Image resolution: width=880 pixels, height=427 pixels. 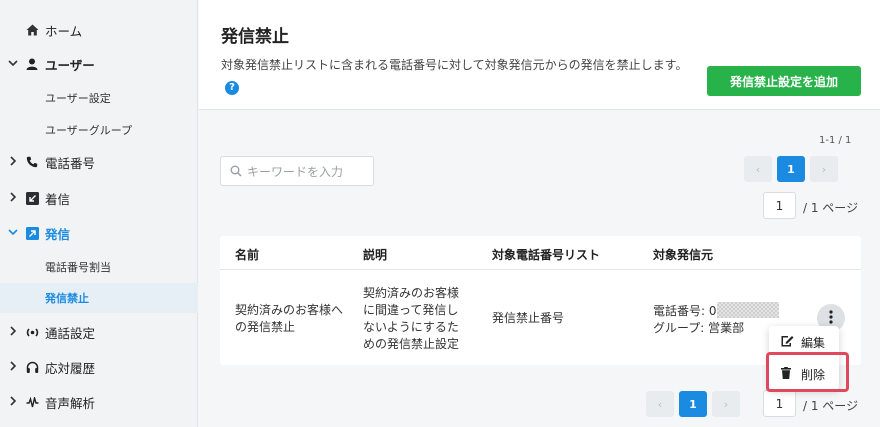 What do you see at coordinates (99, 162) in the screenshot?
I see `sidebar-item-phone-numbers: 電話番号` at bounding box center [99, 162].